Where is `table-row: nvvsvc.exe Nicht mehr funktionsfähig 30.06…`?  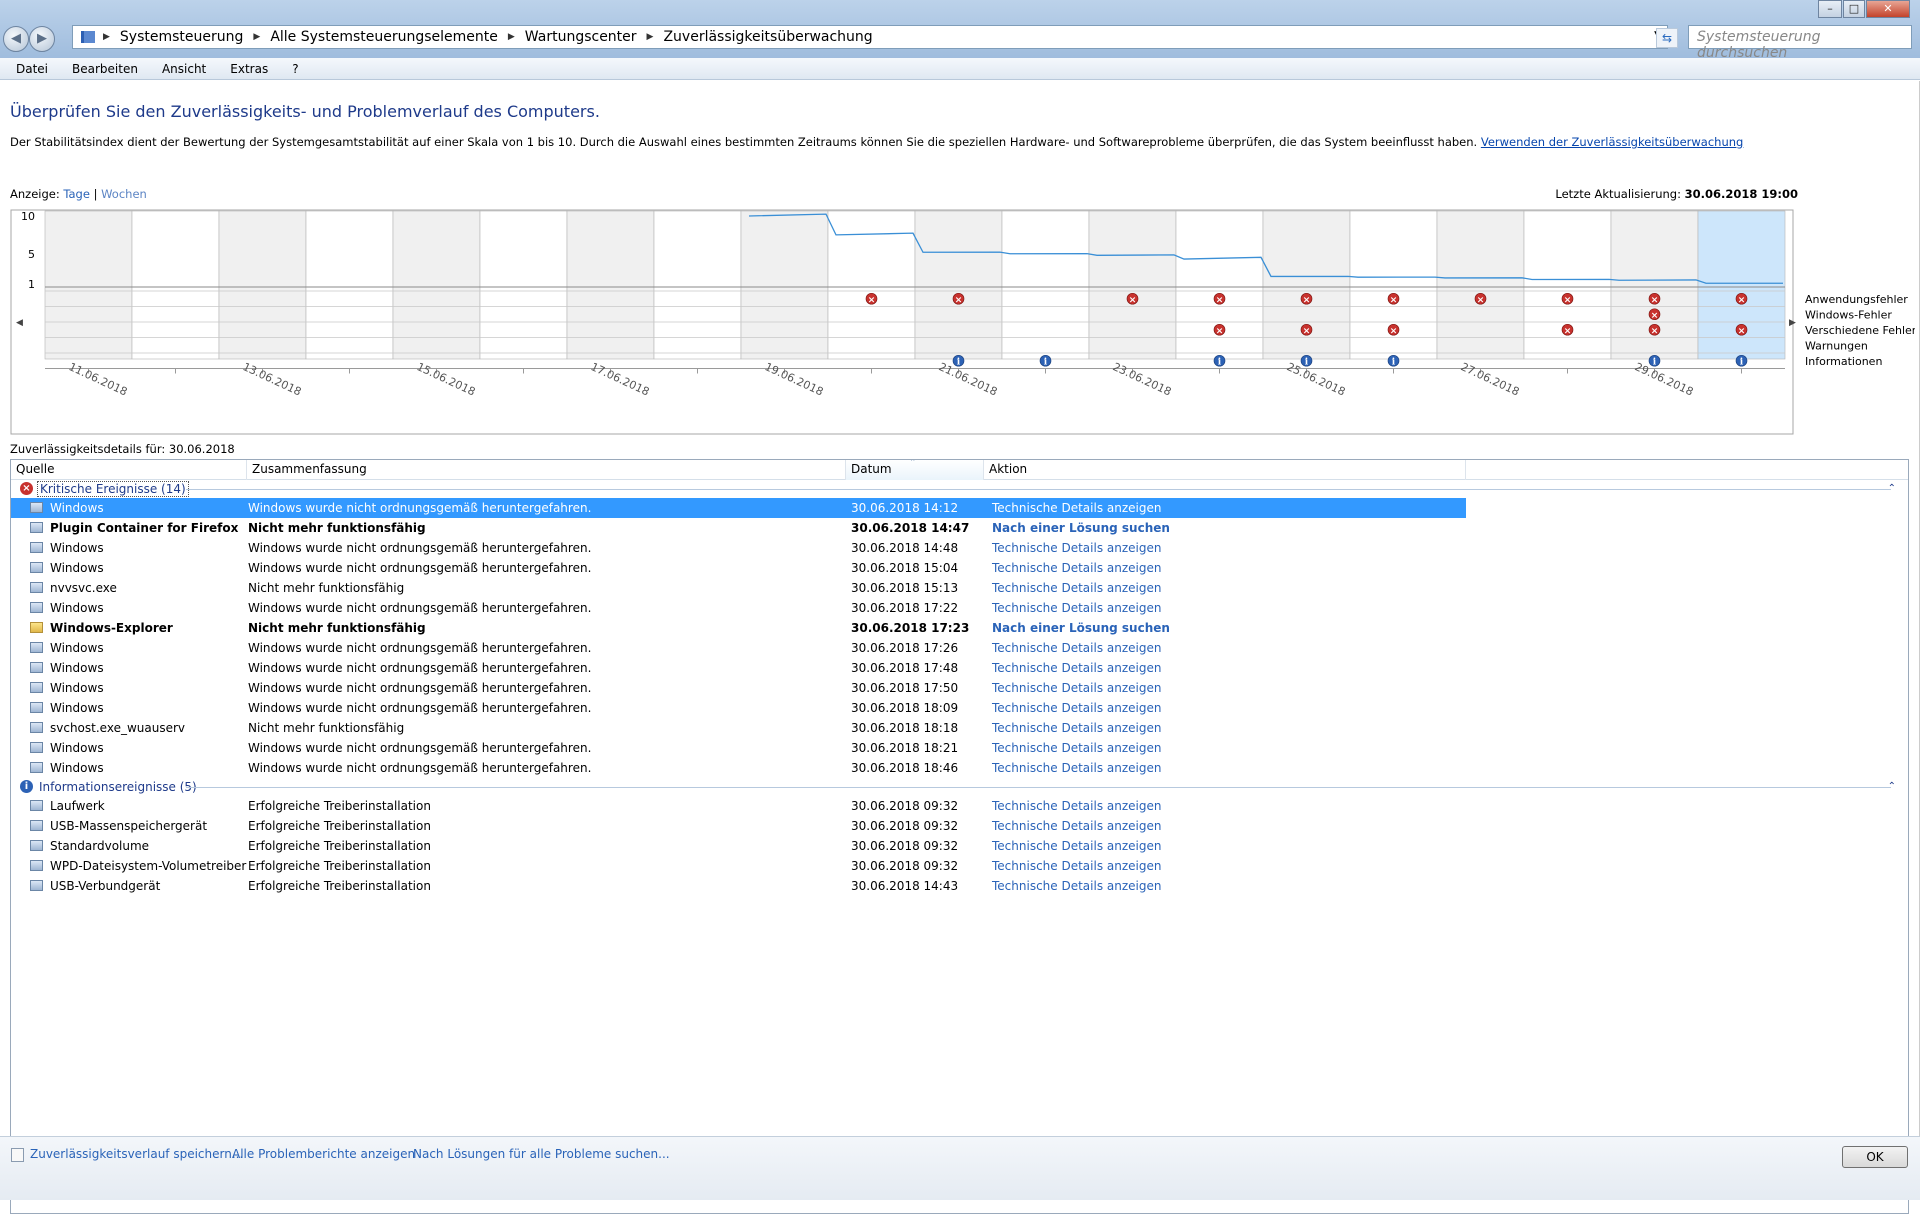 table-row: nvvsvc.exe Nicht mehr funktionsfähig 30.06… is located at coordinates (959, 588).